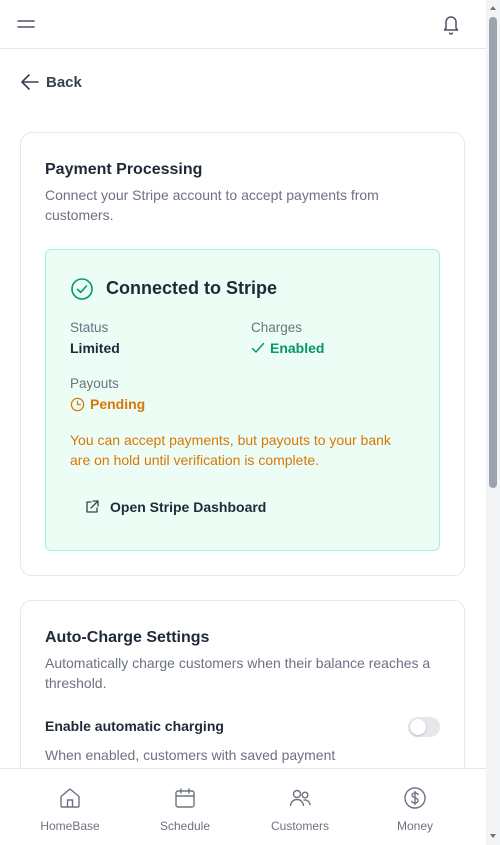 This screenshot has width=500, height=845. I want to click on nav-label: Schedule, so click(185, 826).